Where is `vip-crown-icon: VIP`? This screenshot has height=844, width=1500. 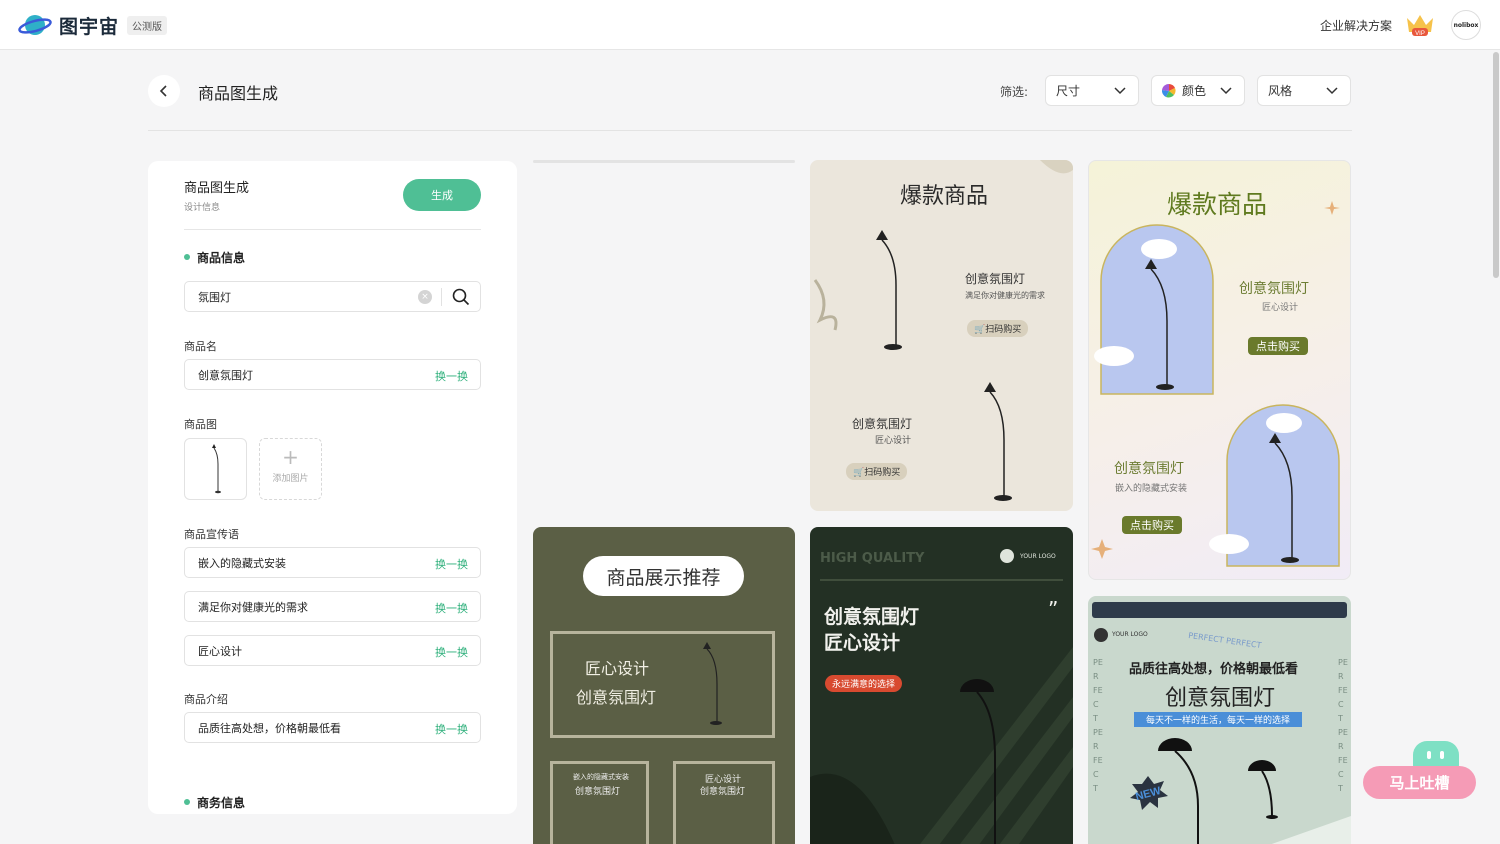 vip-crown-icon: VIP is located at coordinates (1420, 25).